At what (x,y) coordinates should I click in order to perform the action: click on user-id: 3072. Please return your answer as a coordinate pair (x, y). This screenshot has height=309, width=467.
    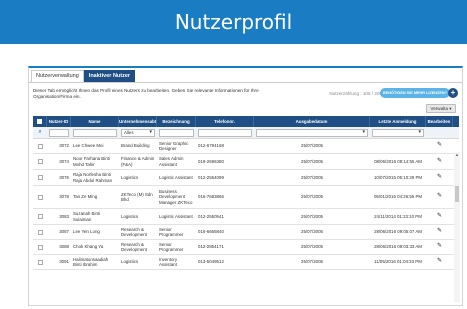
    Looking at the image, I should click on (64, 146).